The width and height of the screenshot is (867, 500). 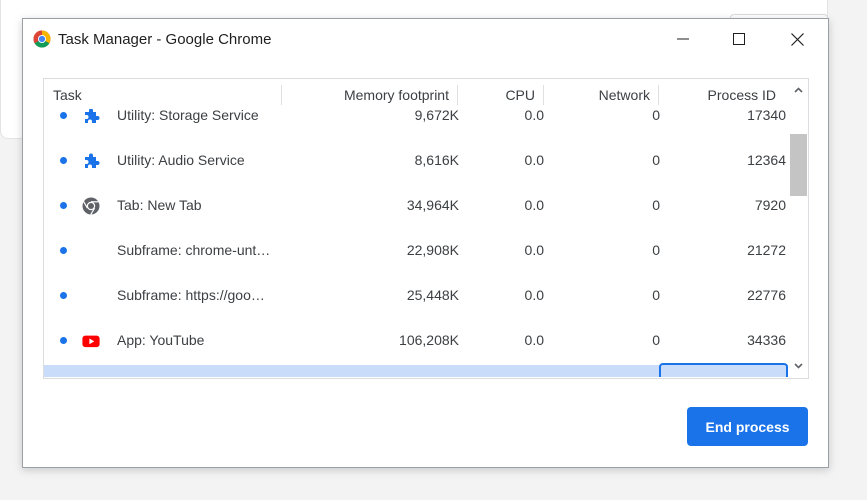 I want to click on process-id-value: 22776, so click(x=766, y=295).